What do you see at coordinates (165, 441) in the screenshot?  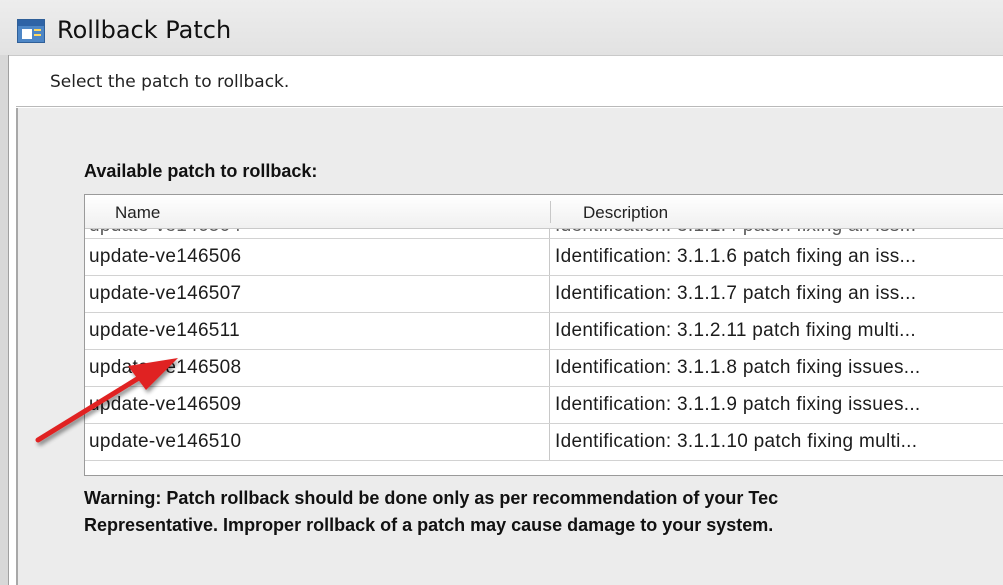 I see `patch-name: update-ve146510` at bounding box center [165, 441].